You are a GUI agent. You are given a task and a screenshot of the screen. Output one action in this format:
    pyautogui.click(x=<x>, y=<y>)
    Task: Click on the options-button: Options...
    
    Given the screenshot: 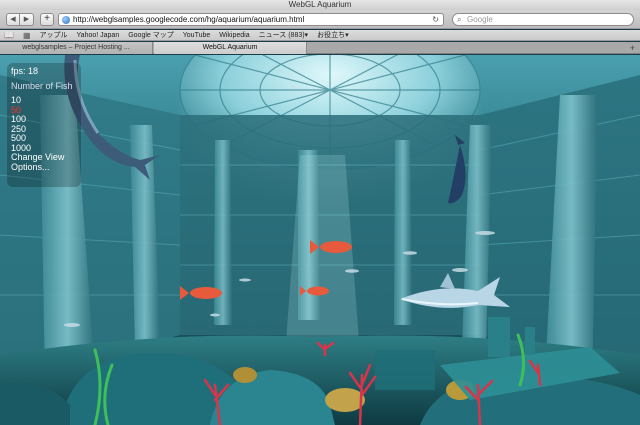 What is the action you would take?
    pyautogui.click(x=44, y=167)
    